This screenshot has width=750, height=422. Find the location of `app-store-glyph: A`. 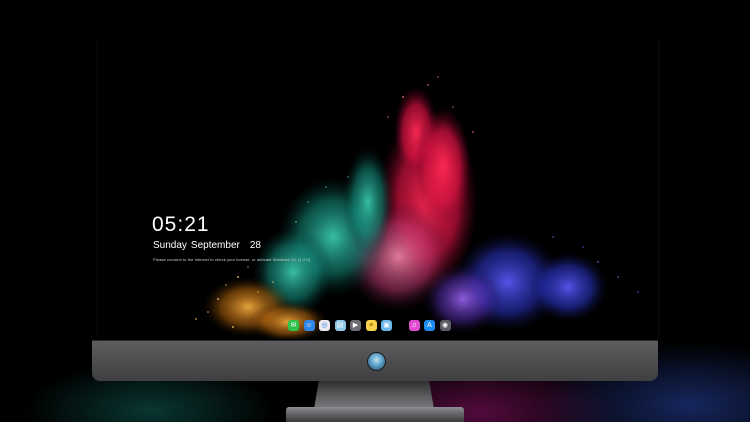

app-store-glyph: A is located at coordinates (429, 325).